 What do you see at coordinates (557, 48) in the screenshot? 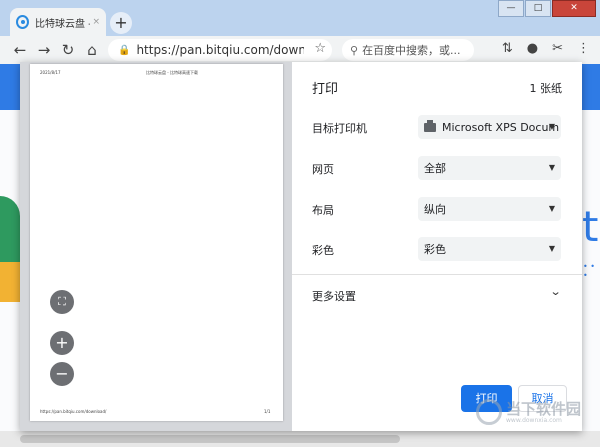
I see `scissors-icon: ✂` at bounding box center [557, 48].